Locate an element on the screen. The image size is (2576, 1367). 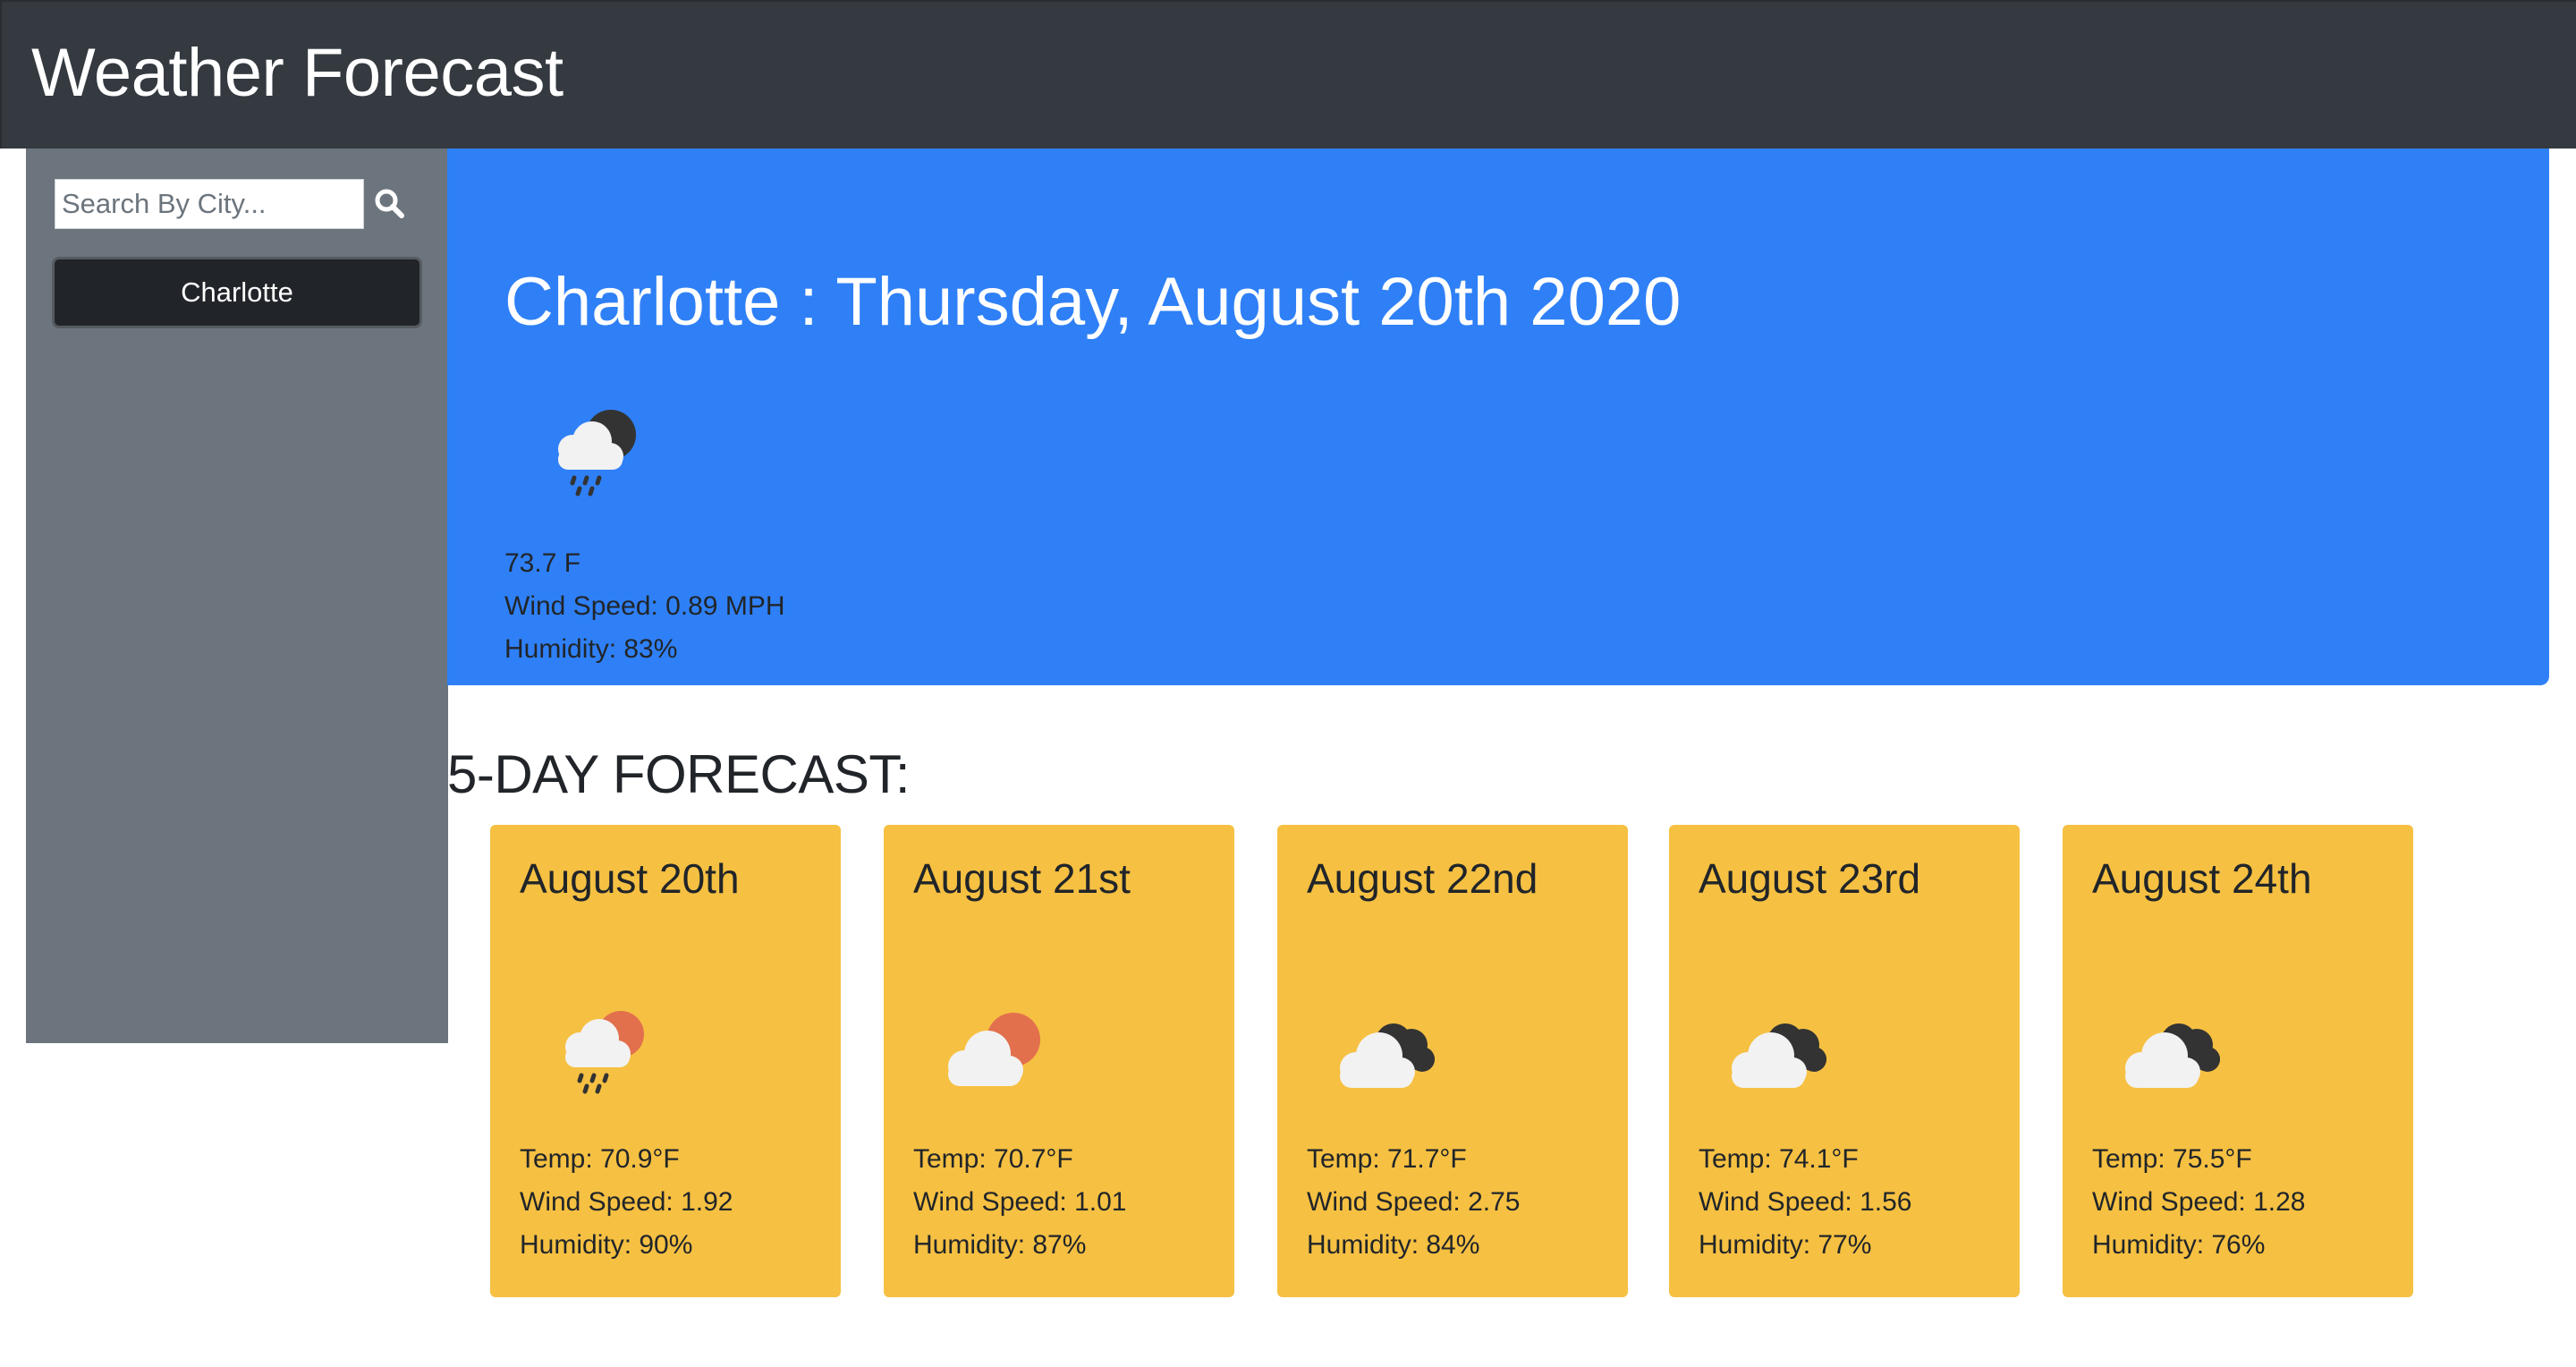
search-button is located at coordinates (390, 204).